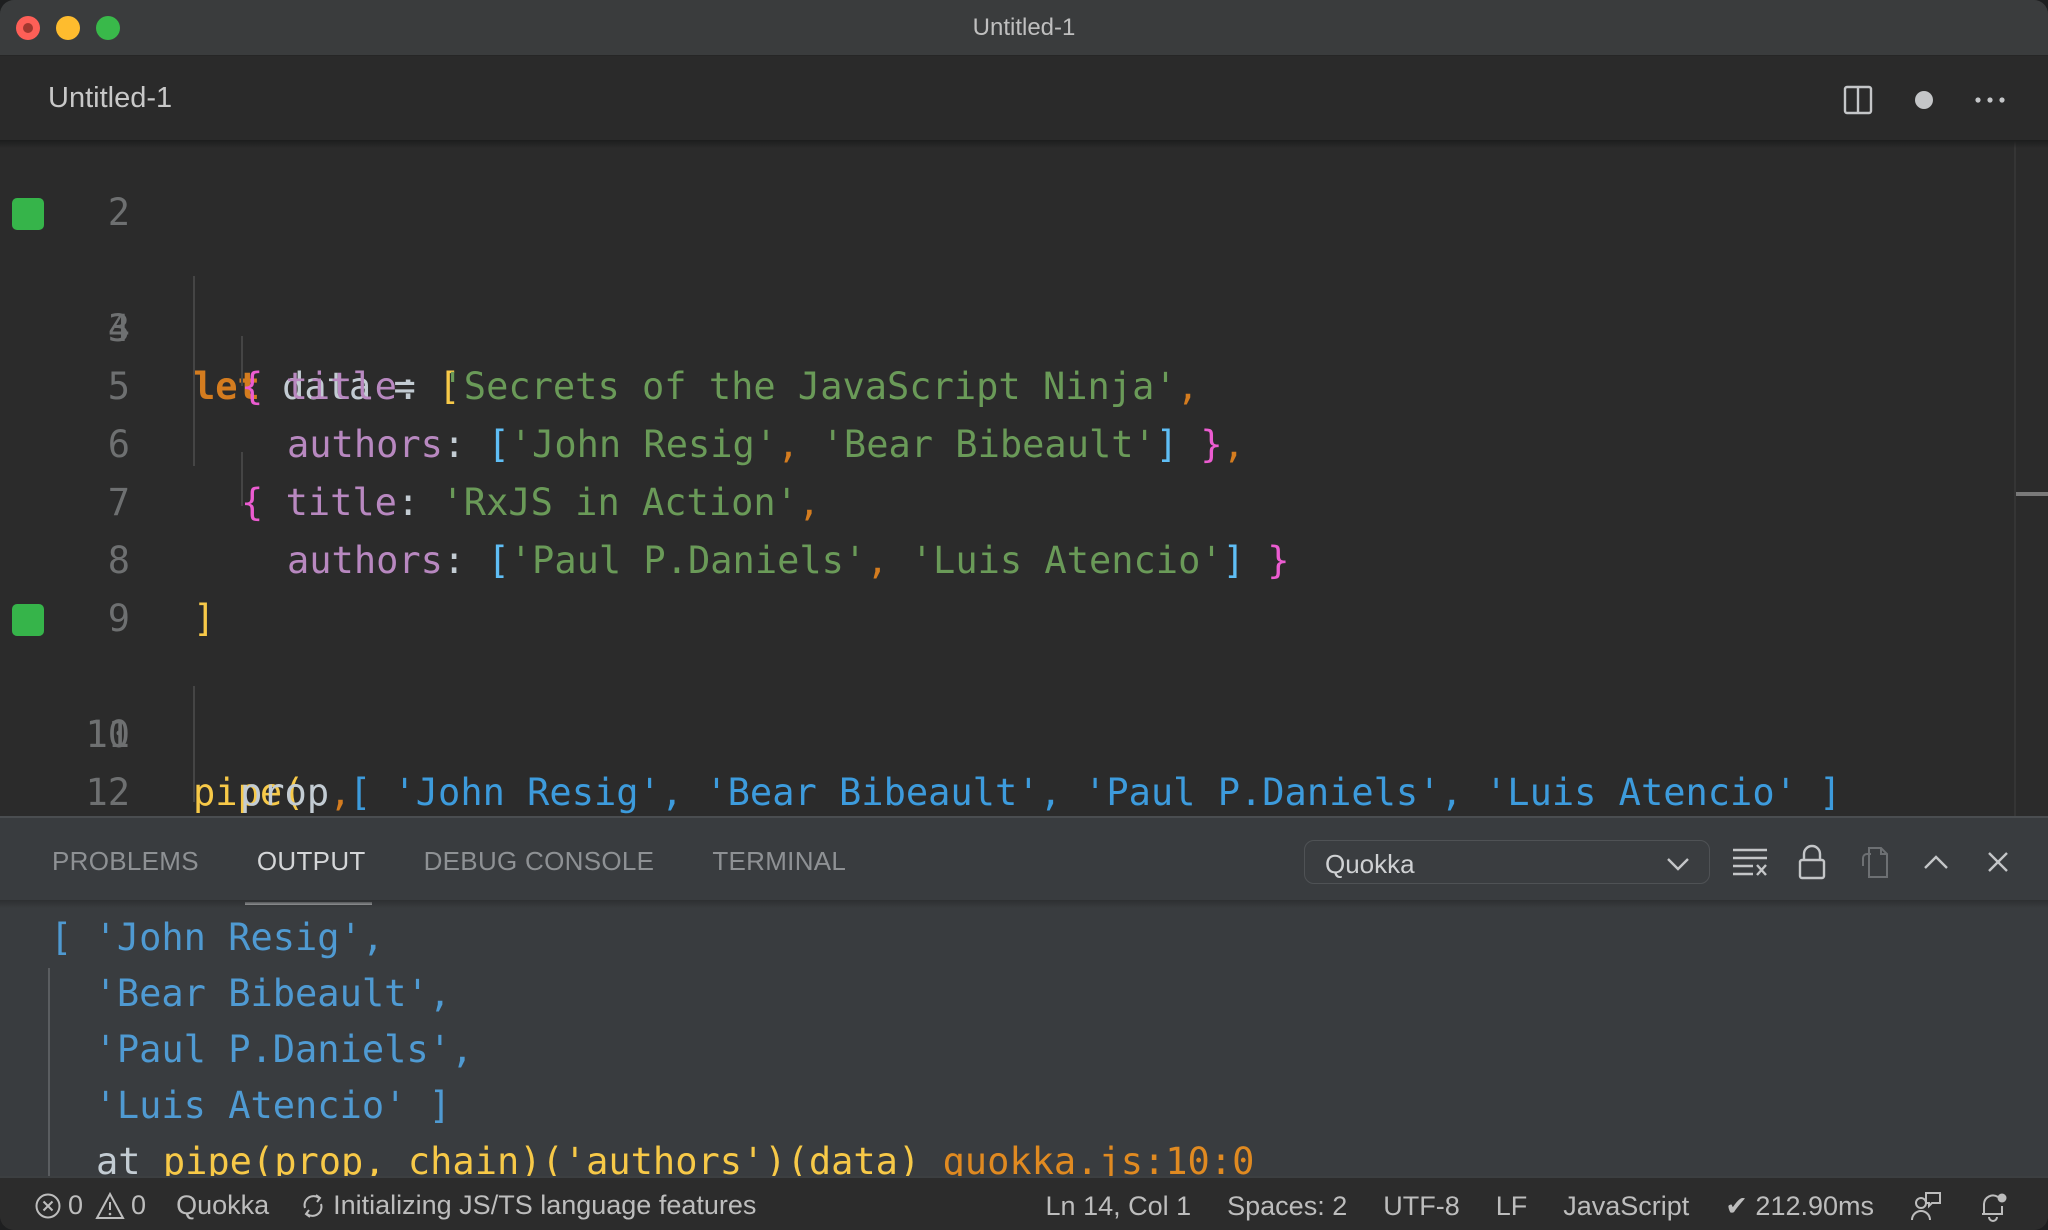 The width and height of the screenshot is (2048, 1230). Describe the element at coordinates (262, 1049) in the screenshot. I see `output-line: 'Paul P.Daniels',` at that location.